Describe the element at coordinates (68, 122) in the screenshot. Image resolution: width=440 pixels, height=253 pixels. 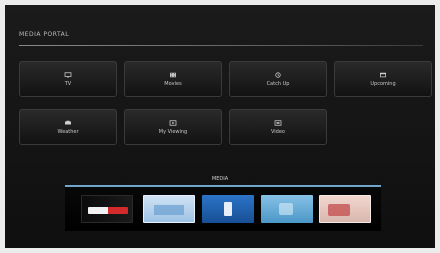
I see `weather-icon` at that location.